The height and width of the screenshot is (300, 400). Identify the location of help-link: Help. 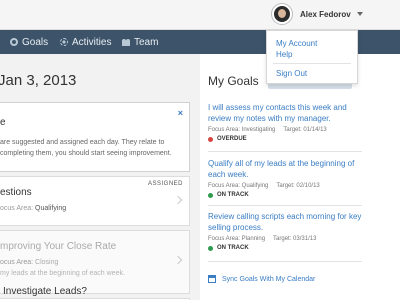
(284, 54).